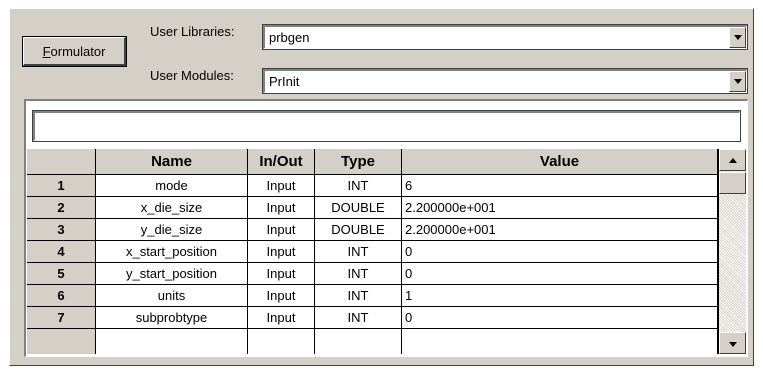 The height and width of the screenshot is (374, 763). What do you see at coordinates (61, 162) in the screenshot?
I see `column-header-corner` at bounding box center [61, 162].